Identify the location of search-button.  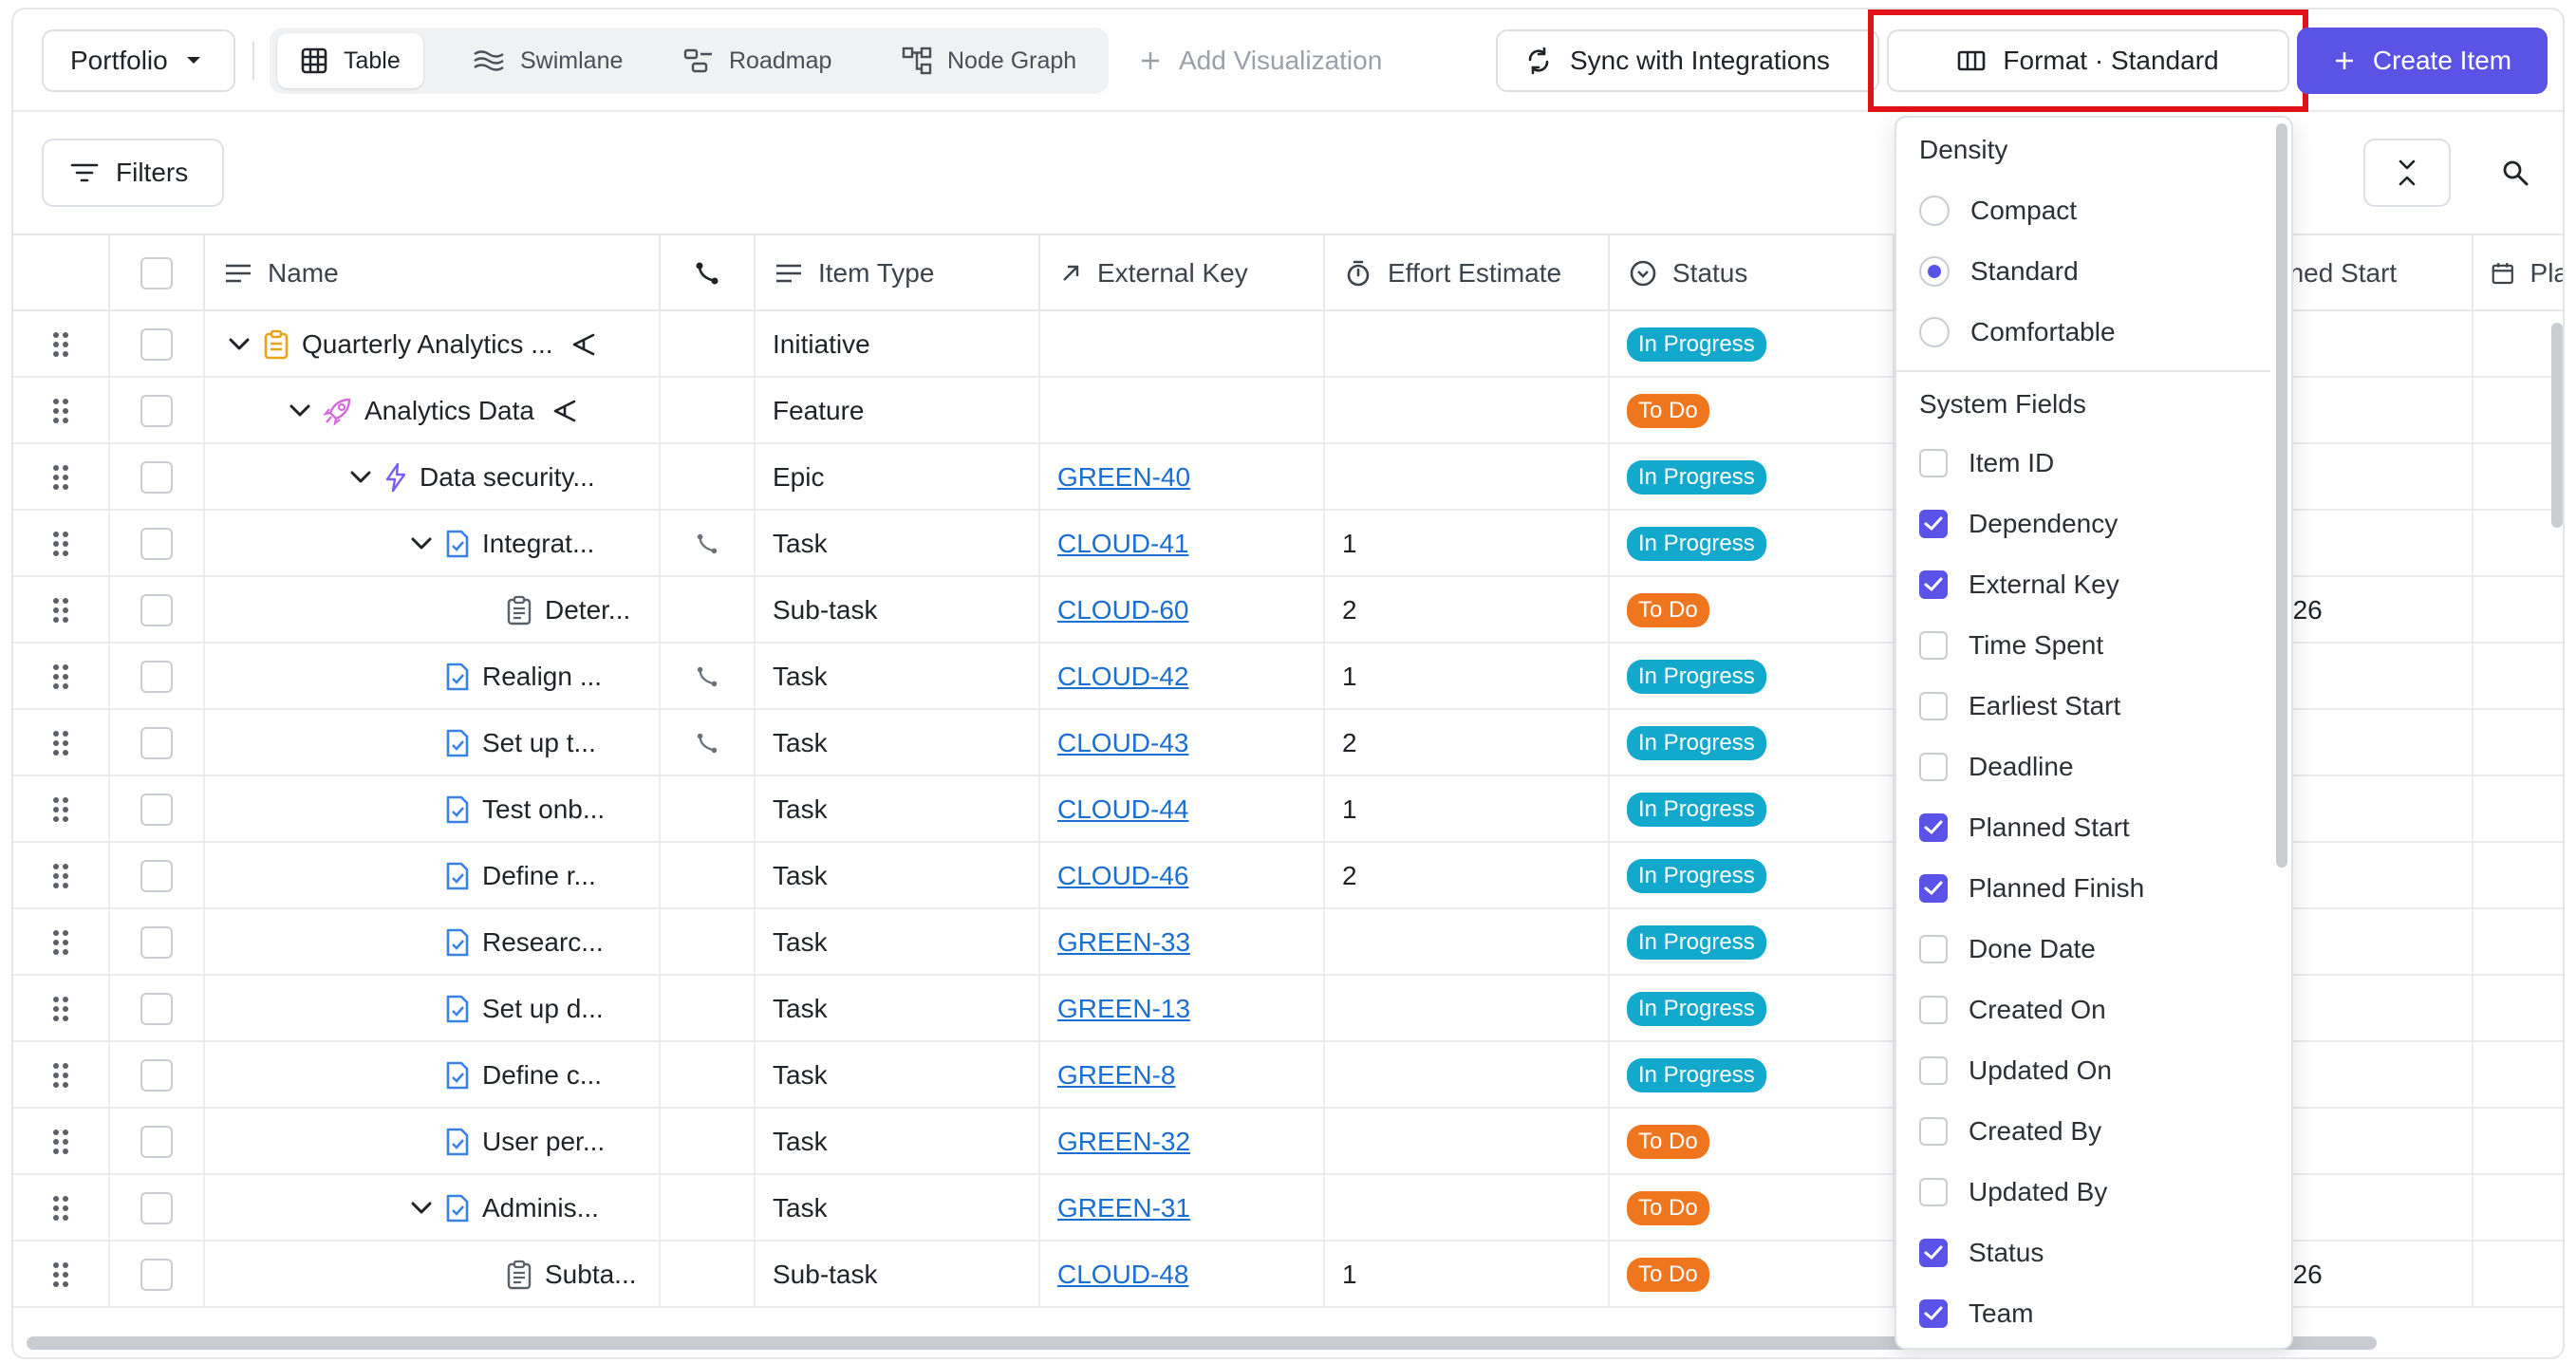
(2515, 173).